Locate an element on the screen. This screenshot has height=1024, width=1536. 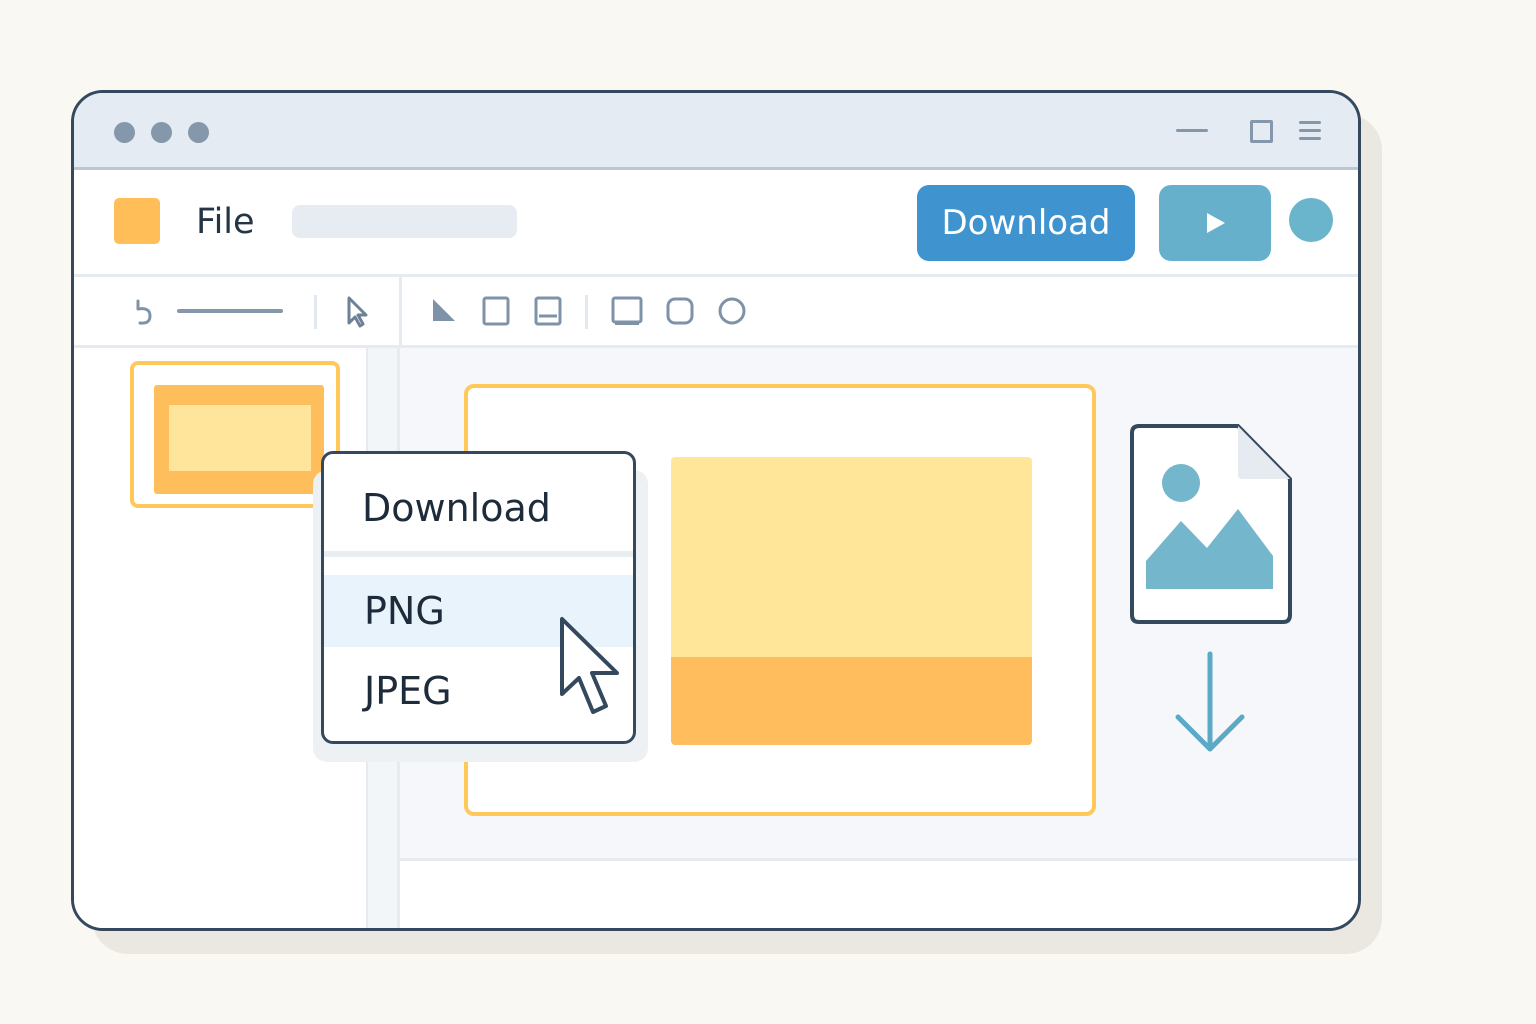
window-zoom-dot is located at coordinates (198, 132).